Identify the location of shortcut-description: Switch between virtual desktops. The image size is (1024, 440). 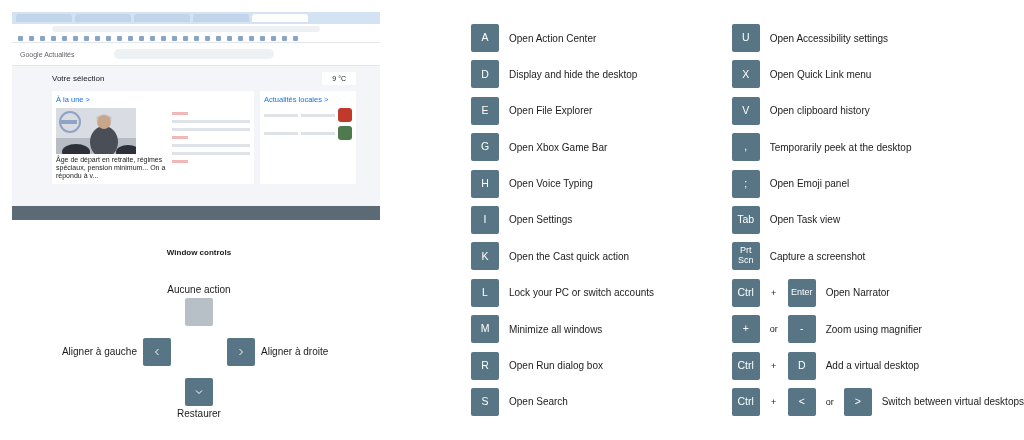
(952, 402).